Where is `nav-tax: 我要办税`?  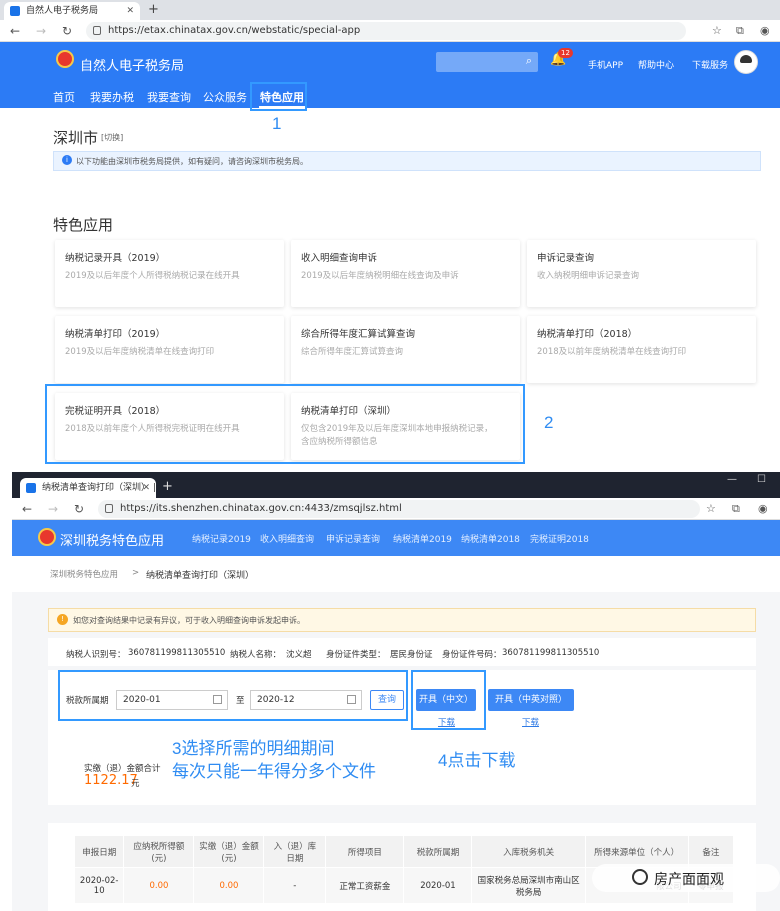
nav-tax: 我要办税 is located at coordinates (112, 97).